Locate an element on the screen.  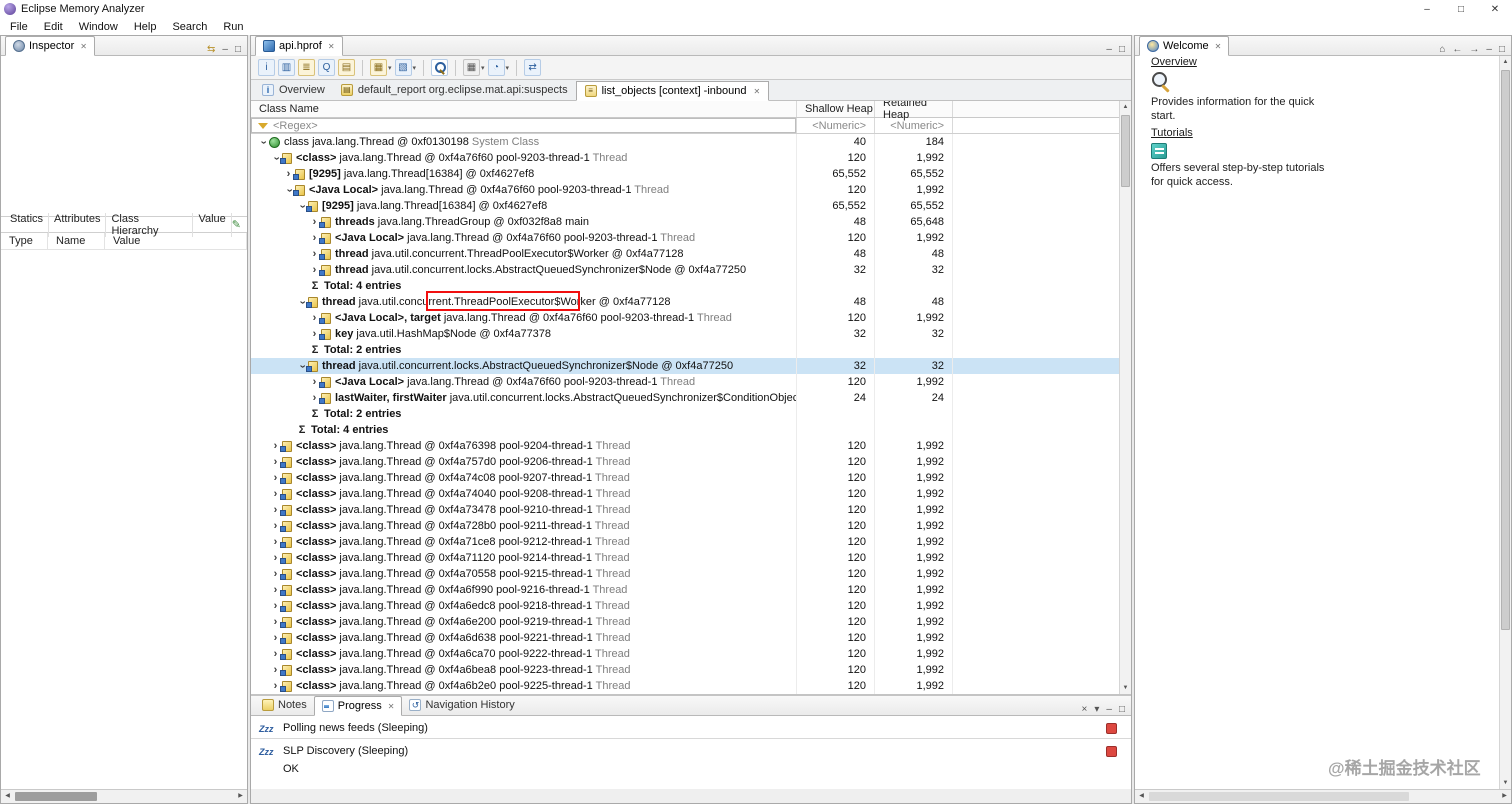
tab-progress: Progress ✕ is located at coordinates (358, 706).